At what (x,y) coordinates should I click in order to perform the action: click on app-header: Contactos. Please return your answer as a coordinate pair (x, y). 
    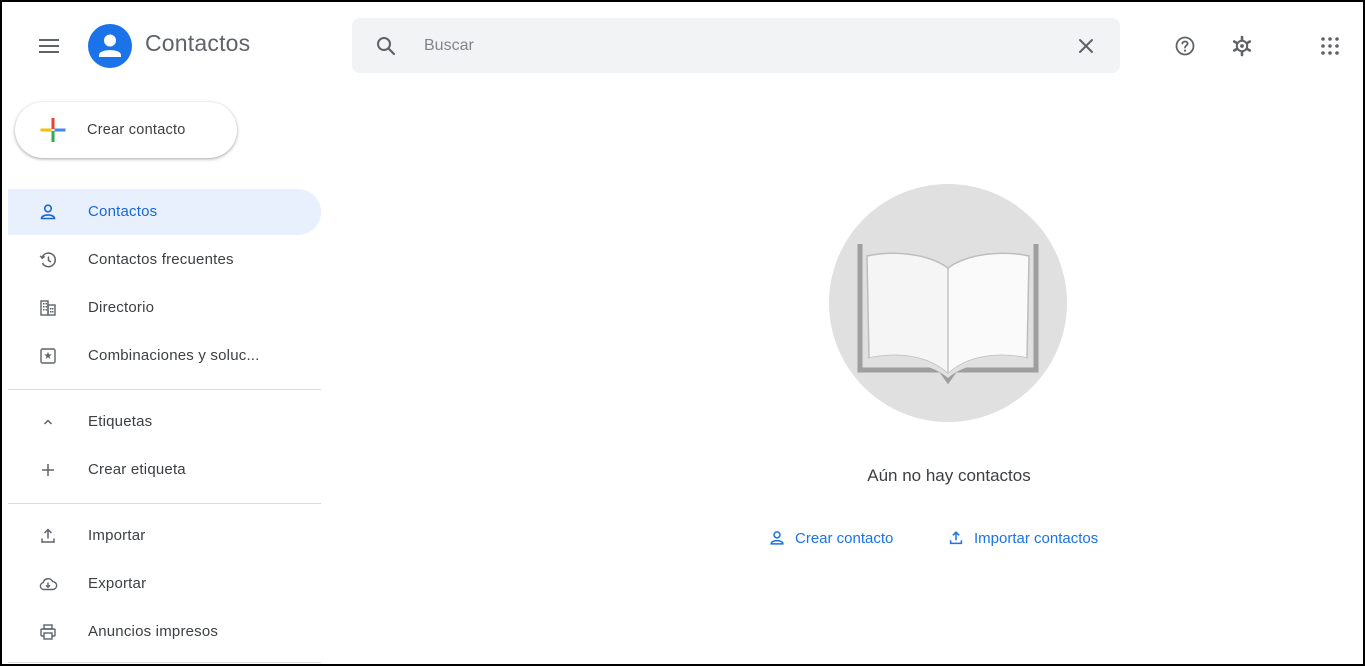
    Looking at the image, I should click on (682, 46).